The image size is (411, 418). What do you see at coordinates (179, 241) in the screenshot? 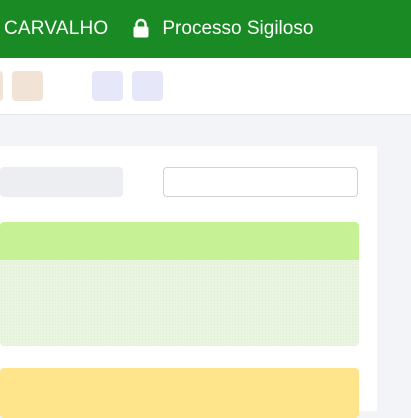
I see `info-card-header` at bounding box center [179, 241].